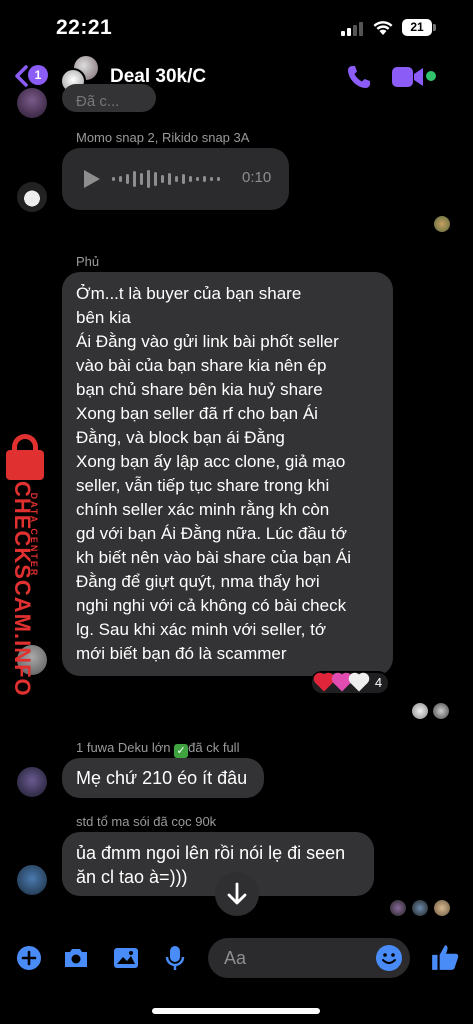 Image resolution: width=473 pixels, height=1024 pixels. I want to click on watermark: DATA CENTER CHECKSCAM.INFO, so click(27, 563).